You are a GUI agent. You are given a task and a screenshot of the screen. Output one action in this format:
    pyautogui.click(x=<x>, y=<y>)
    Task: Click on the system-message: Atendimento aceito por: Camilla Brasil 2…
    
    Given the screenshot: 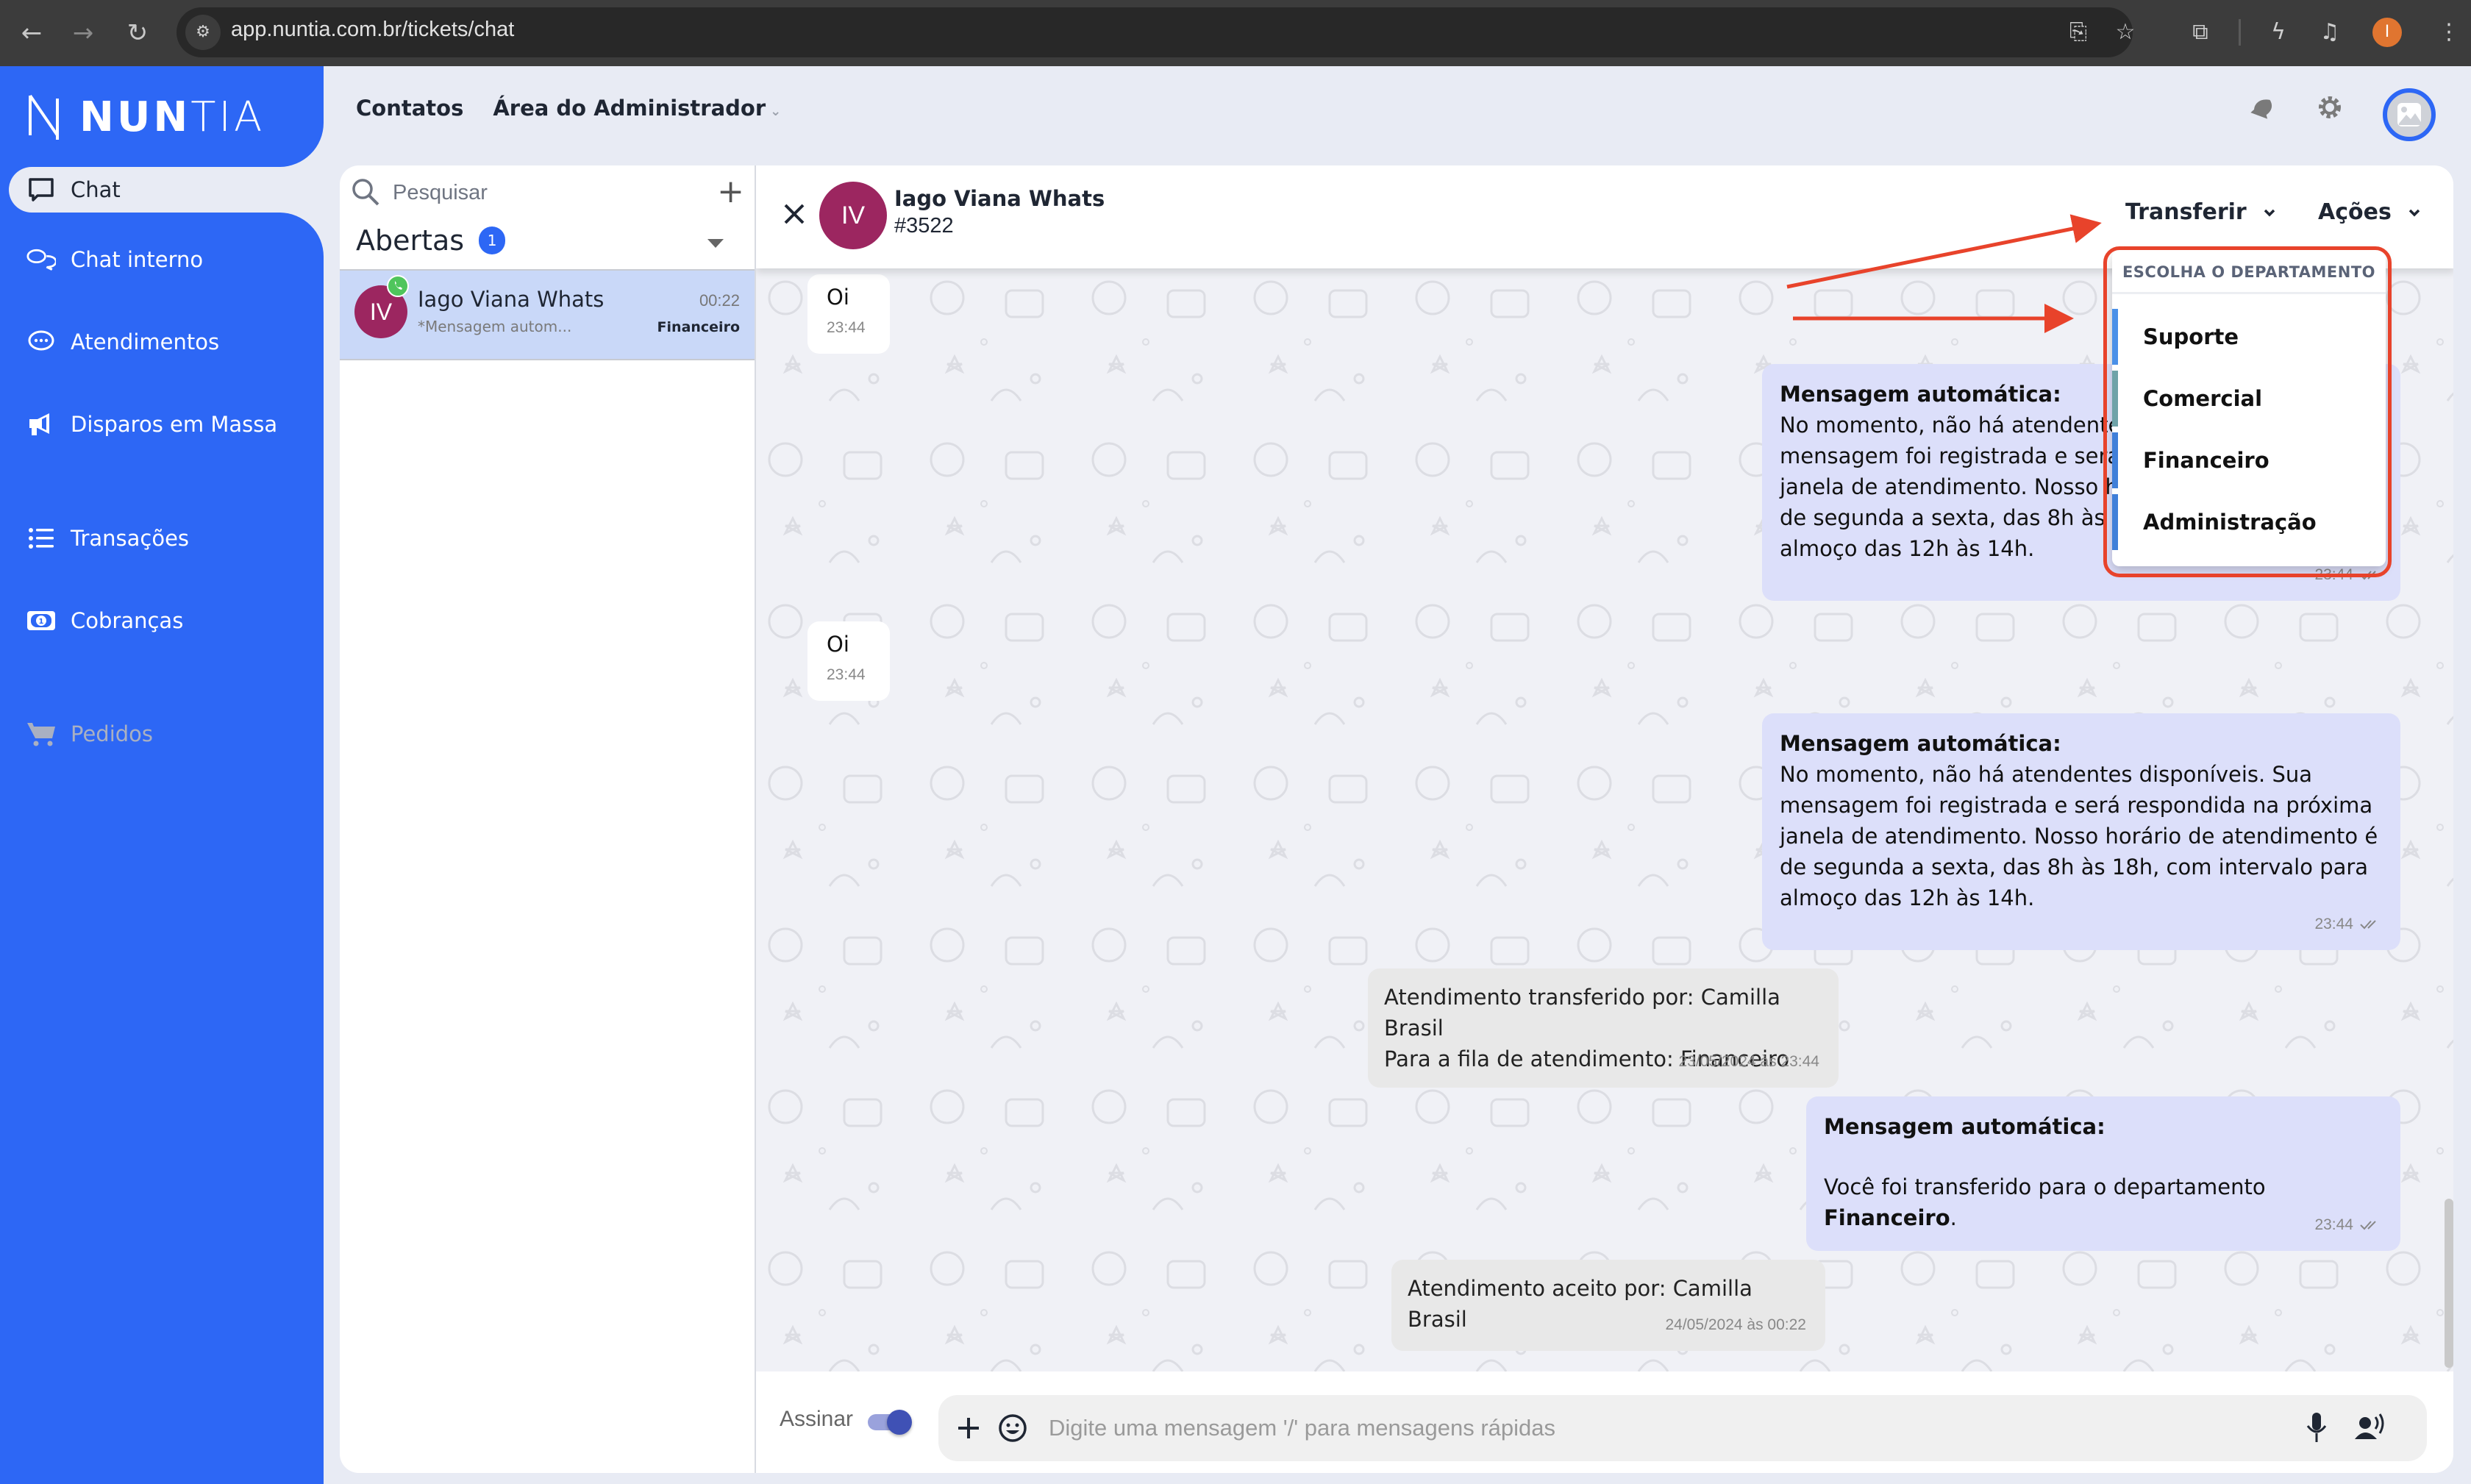 What is the action you would take?
    pyautogui.click(x=1608, y=1305)
    